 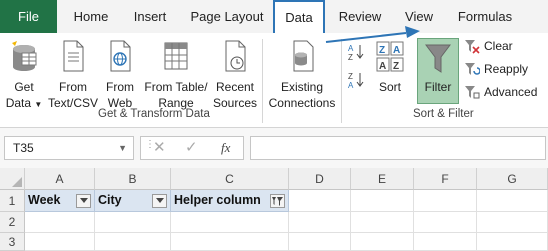 What do you see at coordinates (225, 148) in the screenshot?
I see `insert-function-icon: fx` at bounding box center [225, 148].